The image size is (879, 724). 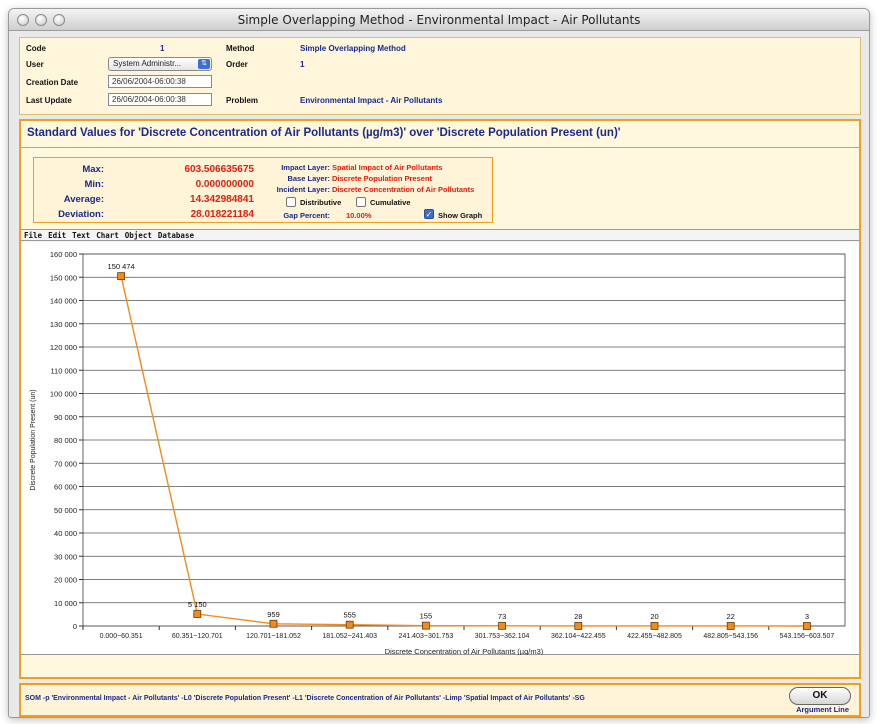 What do you see at coordinates (820, 696) in the screenshot?
I see `ok-button: OK` at bounding box center [820, 696].